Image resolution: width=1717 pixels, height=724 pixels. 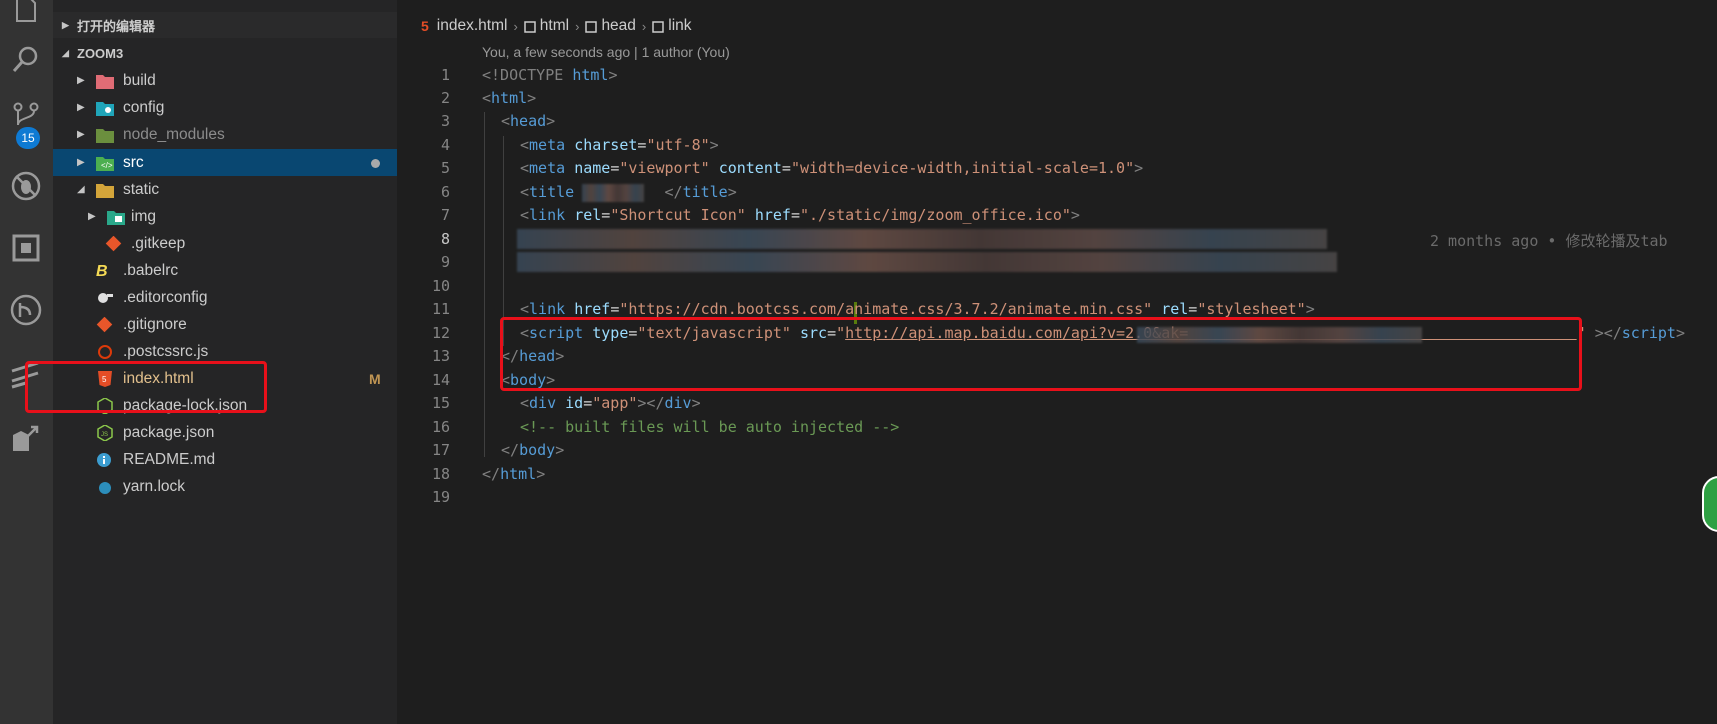 I want to click on folder-image-icon, so click(x=116, y=217).